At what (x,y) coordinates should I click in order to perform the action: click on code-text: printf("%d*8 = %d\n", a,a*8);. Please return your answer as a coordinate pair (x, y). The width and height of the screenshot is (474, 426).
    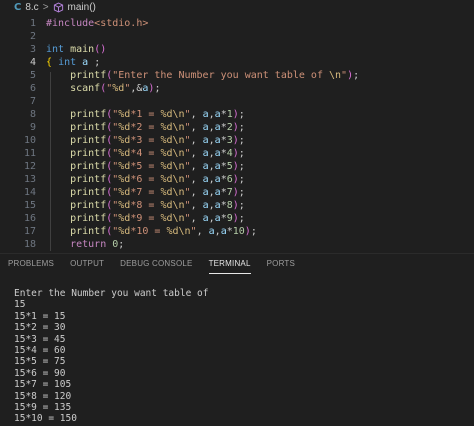
    Looking at the image, I should click on (157, 205).